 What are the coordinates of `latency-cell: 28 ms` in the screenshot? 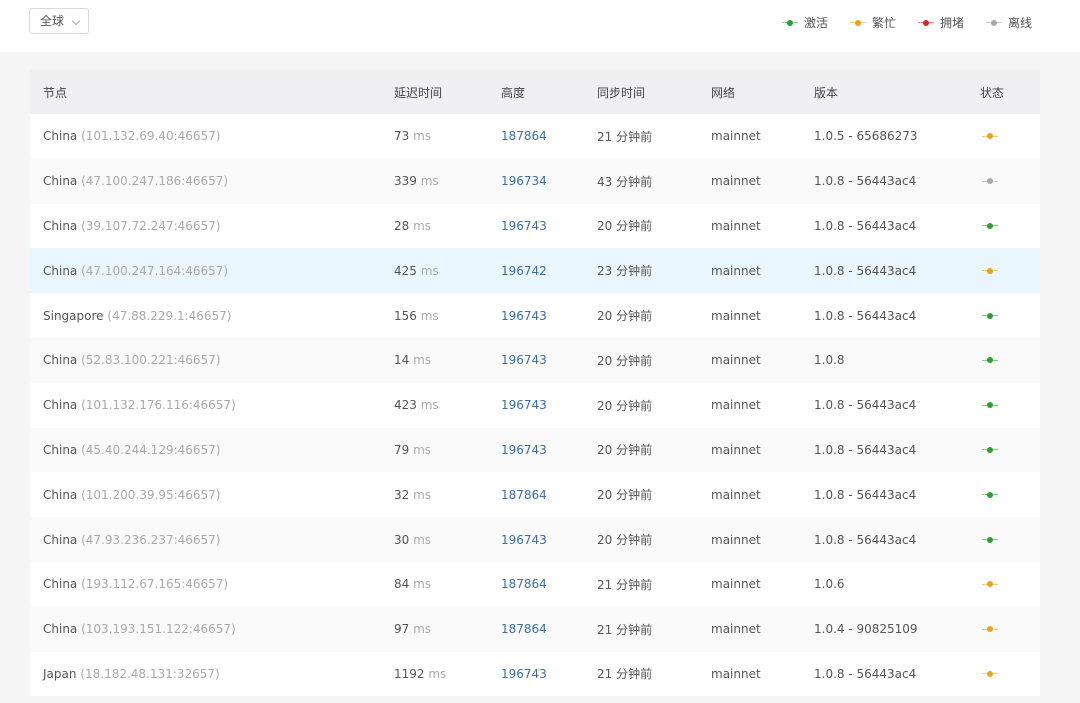 It's located at (447, 226).